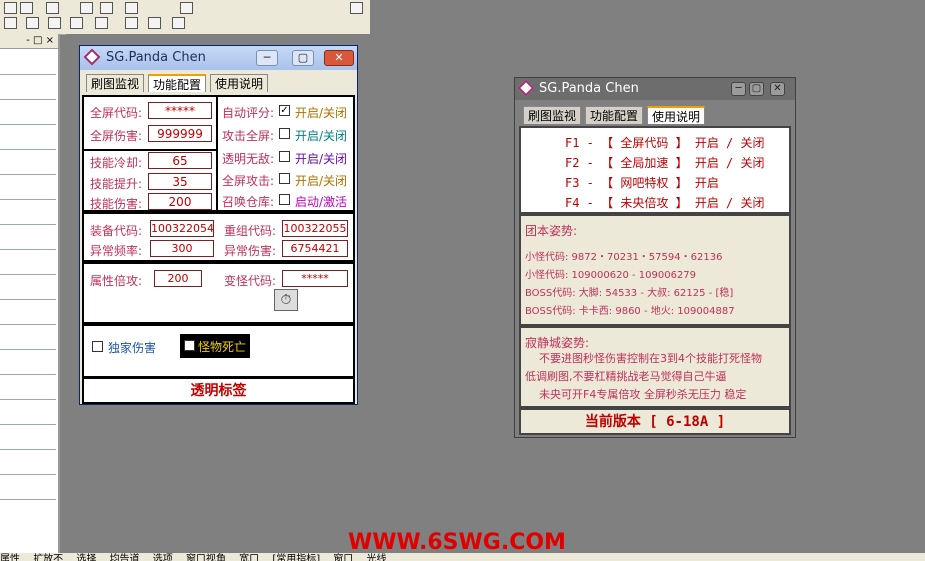 The image size is (925, 561). Describe the element at coordinates (106, 8) in the screenshot. I see `grid-icon` at that location.